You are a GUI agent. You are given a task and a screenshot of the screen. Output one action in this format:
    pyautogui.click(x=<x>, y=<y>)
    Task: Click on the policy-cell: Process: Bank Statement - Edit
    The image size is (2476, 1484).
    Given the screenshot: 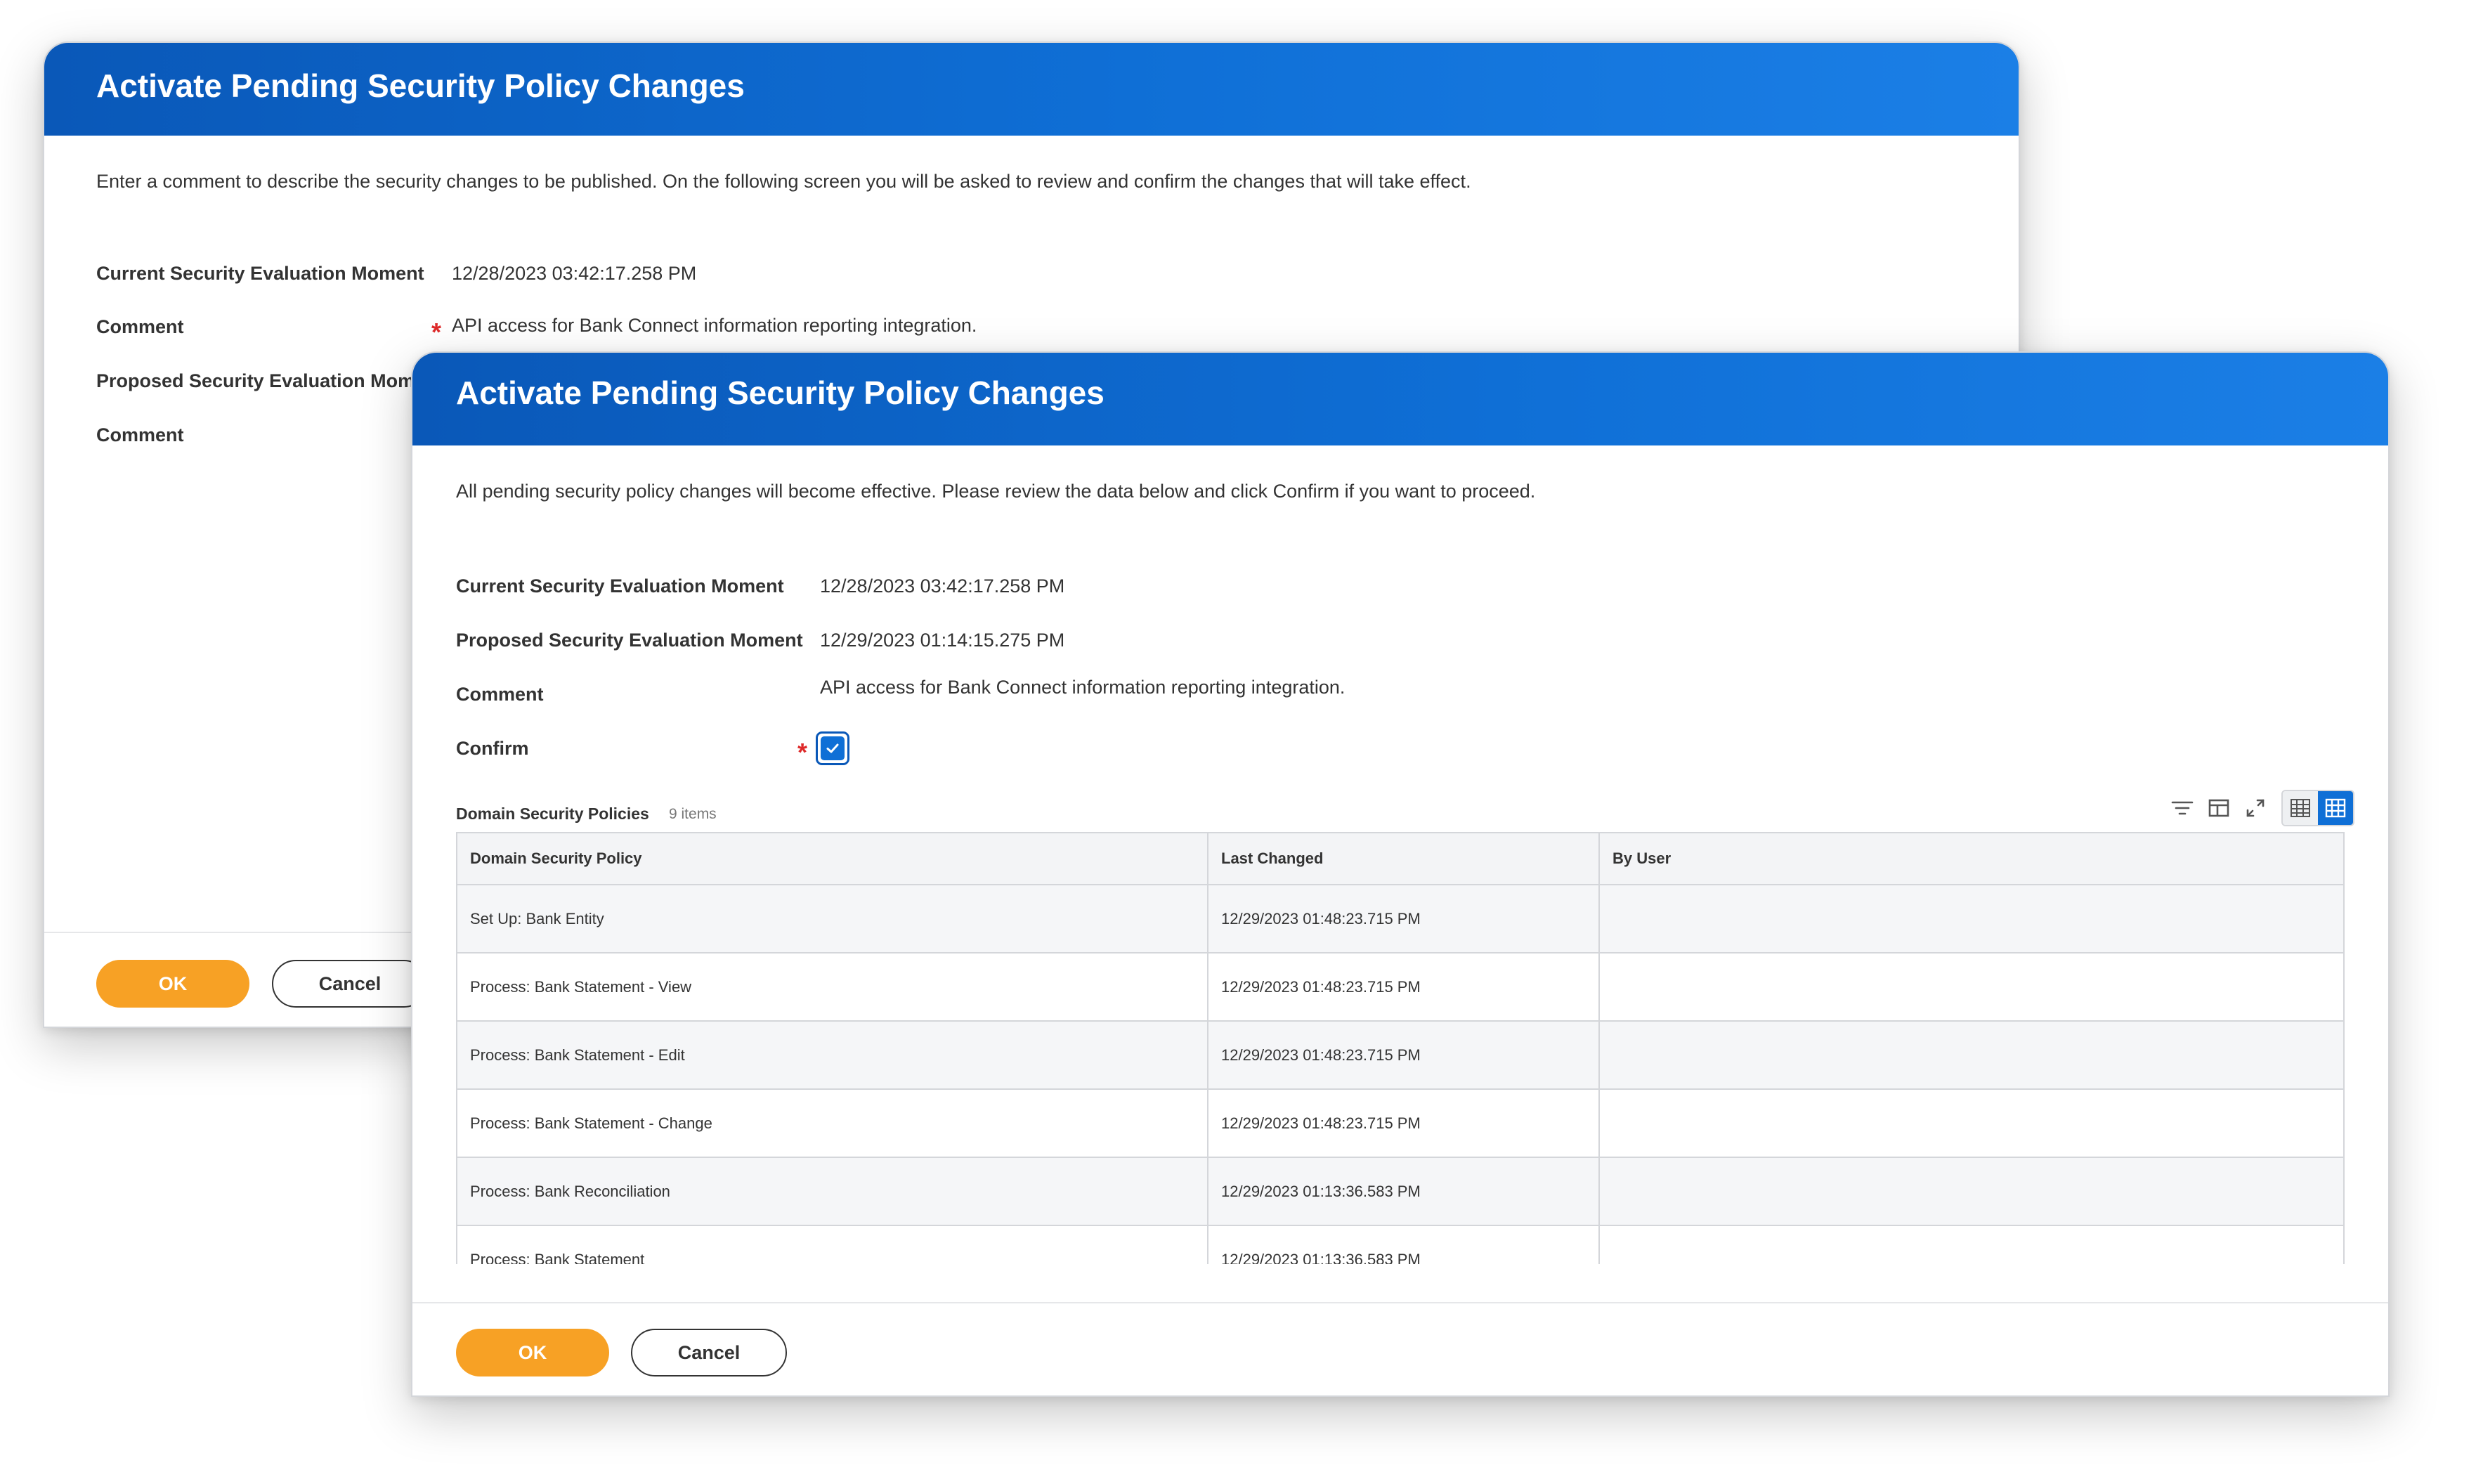 What is the action you would take?
    pyautogui.click(x=832, y=1055)
    